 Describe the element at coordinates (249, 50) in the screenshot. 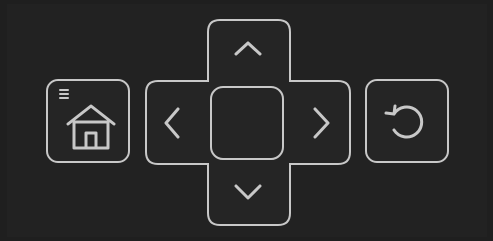

I see `dpad-up-button` at that location.